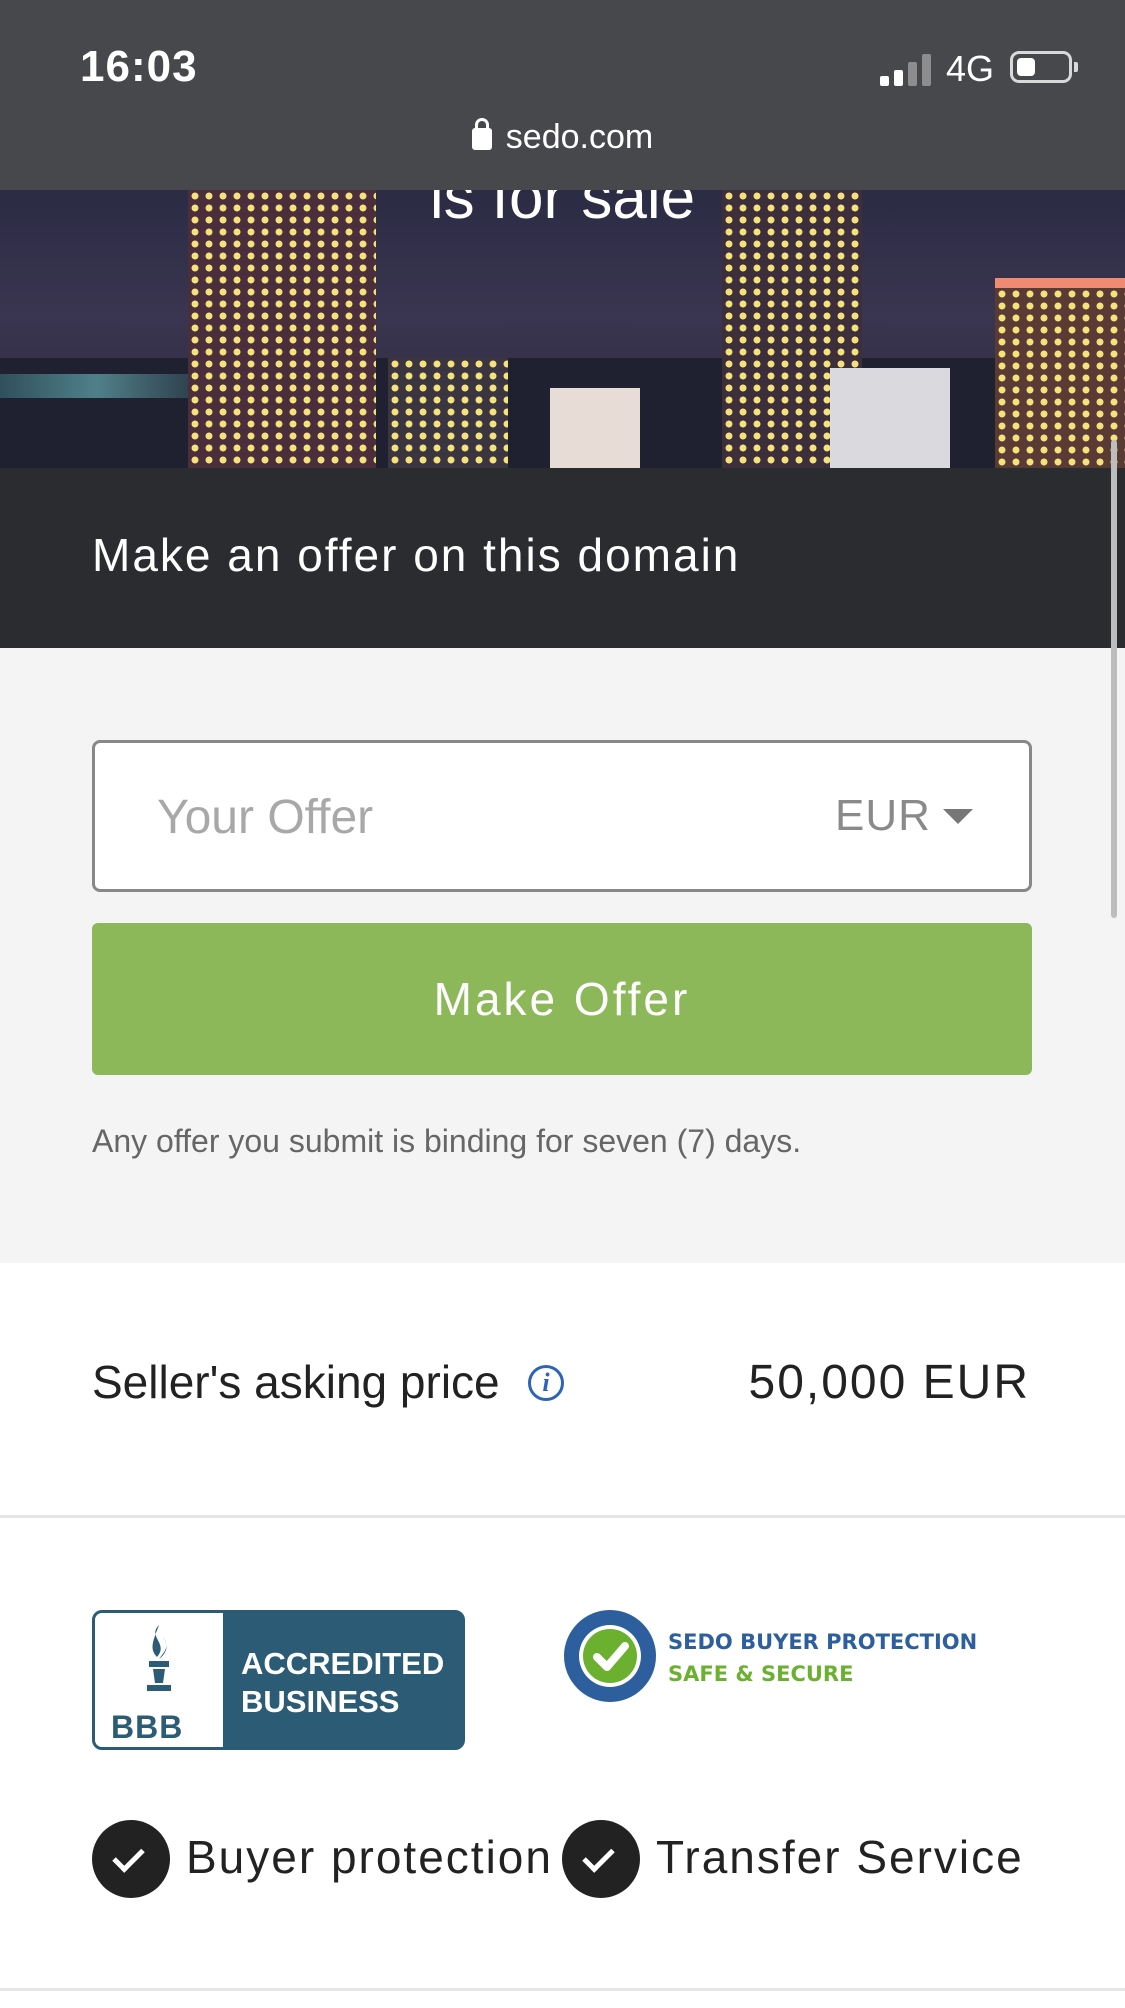  What do you see at coordinates (147, 1727) in the screenshot?
I see `bbb-logo-text: BBB` at bounding box center [147, 1727].